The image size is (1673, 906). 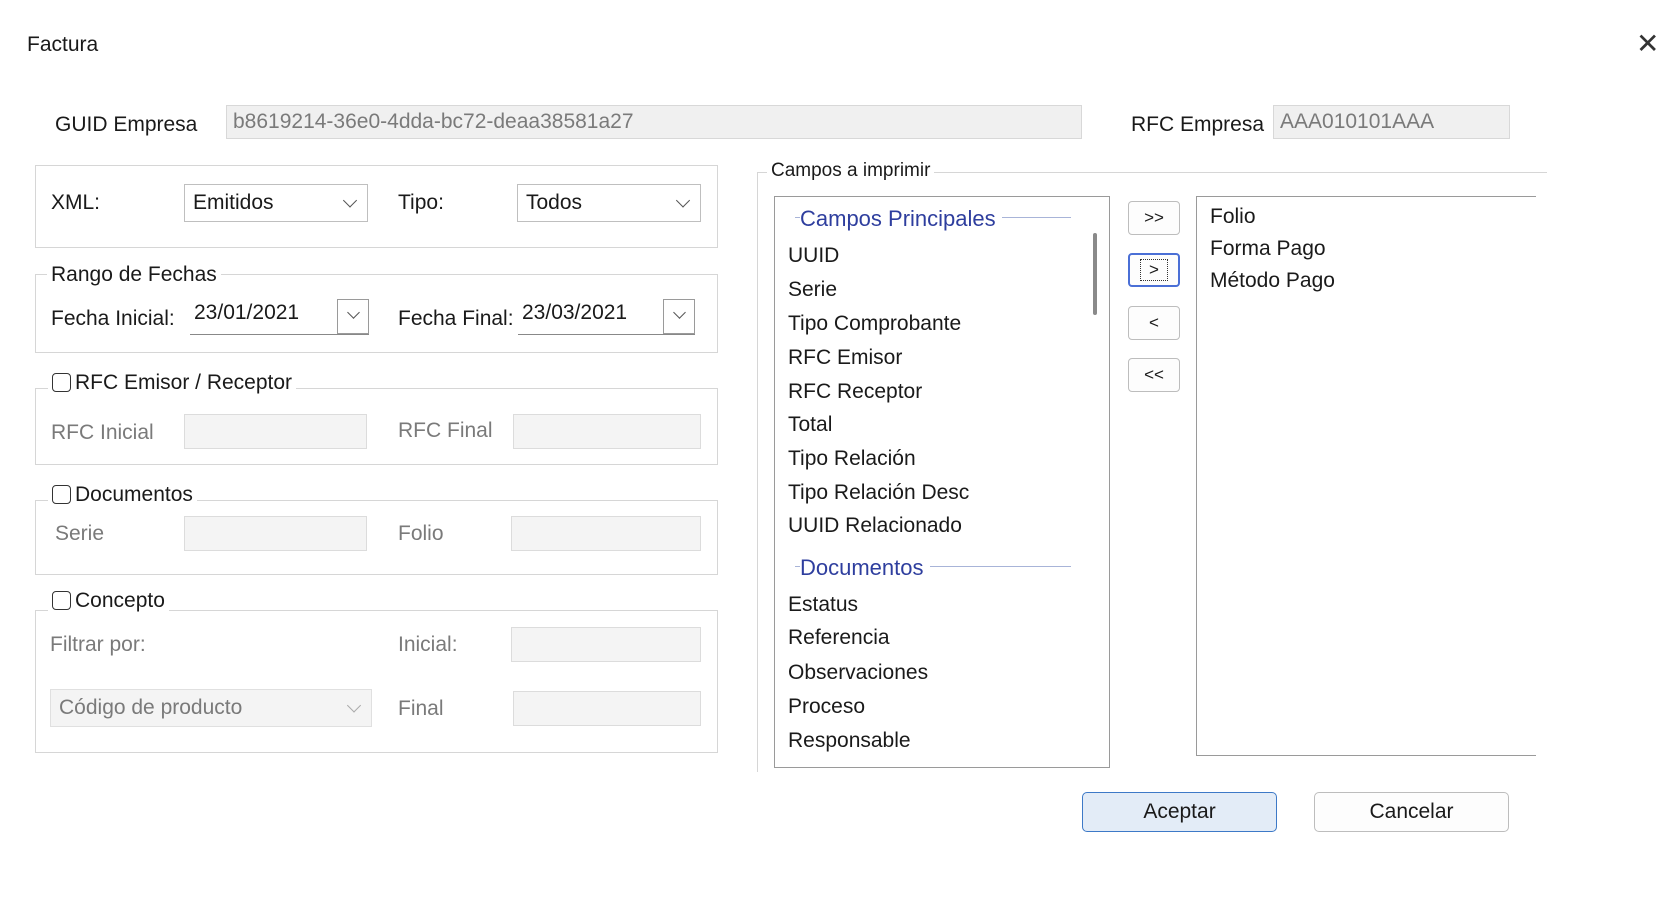 I want to click on filtrar-select-value: Código de producto, so click(x=151, y=707).